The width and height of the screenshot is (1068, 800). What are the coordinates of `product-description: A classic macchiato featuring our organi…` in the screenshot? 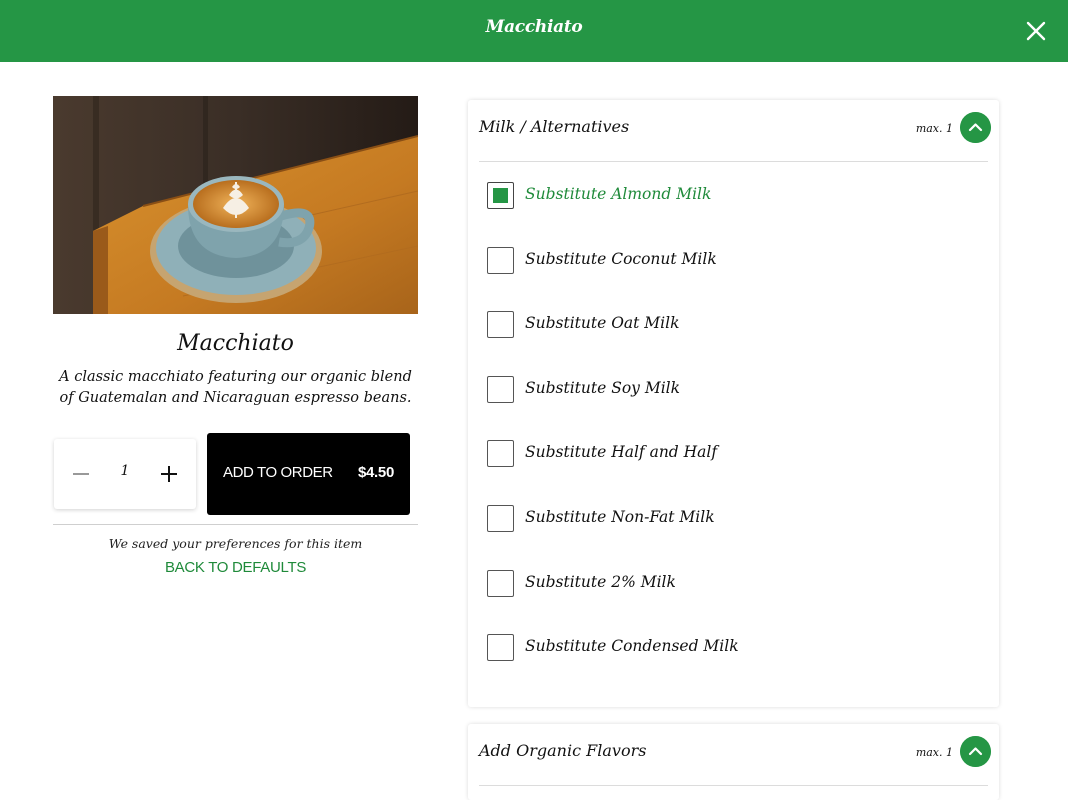 It's located at (235, 387).